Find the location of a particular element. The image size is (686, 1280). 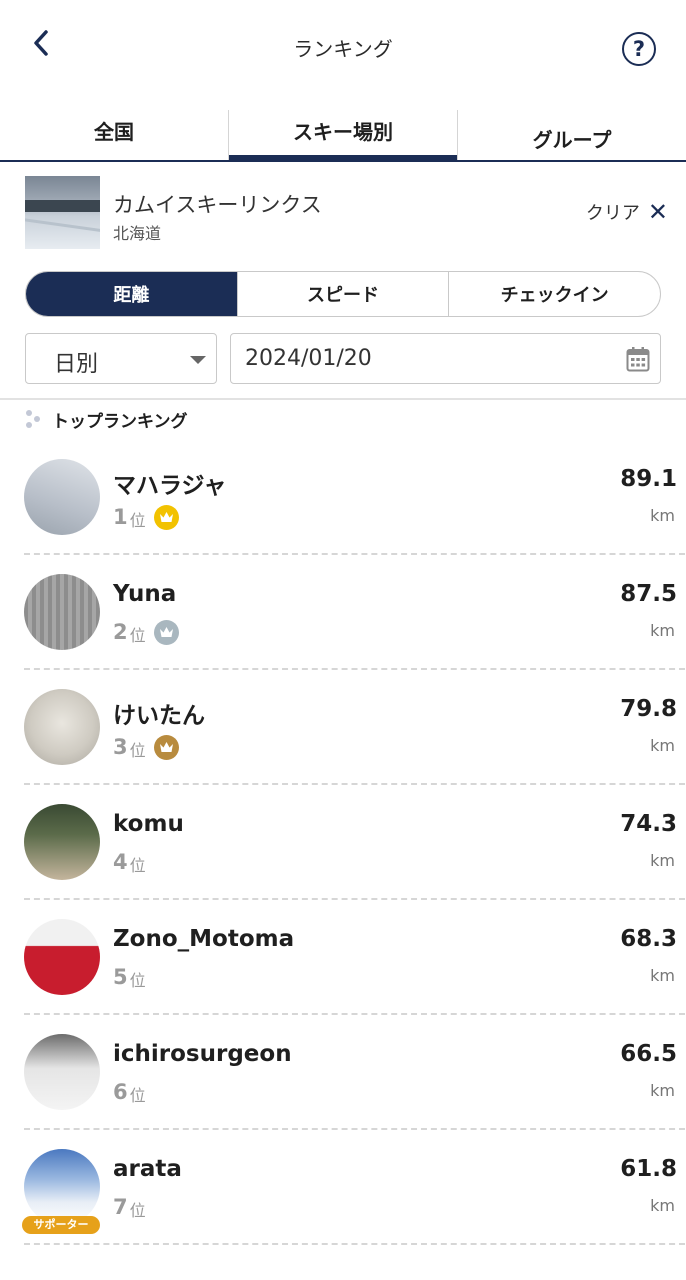

metric-speed: スピード is located at coordinates (342, 294).